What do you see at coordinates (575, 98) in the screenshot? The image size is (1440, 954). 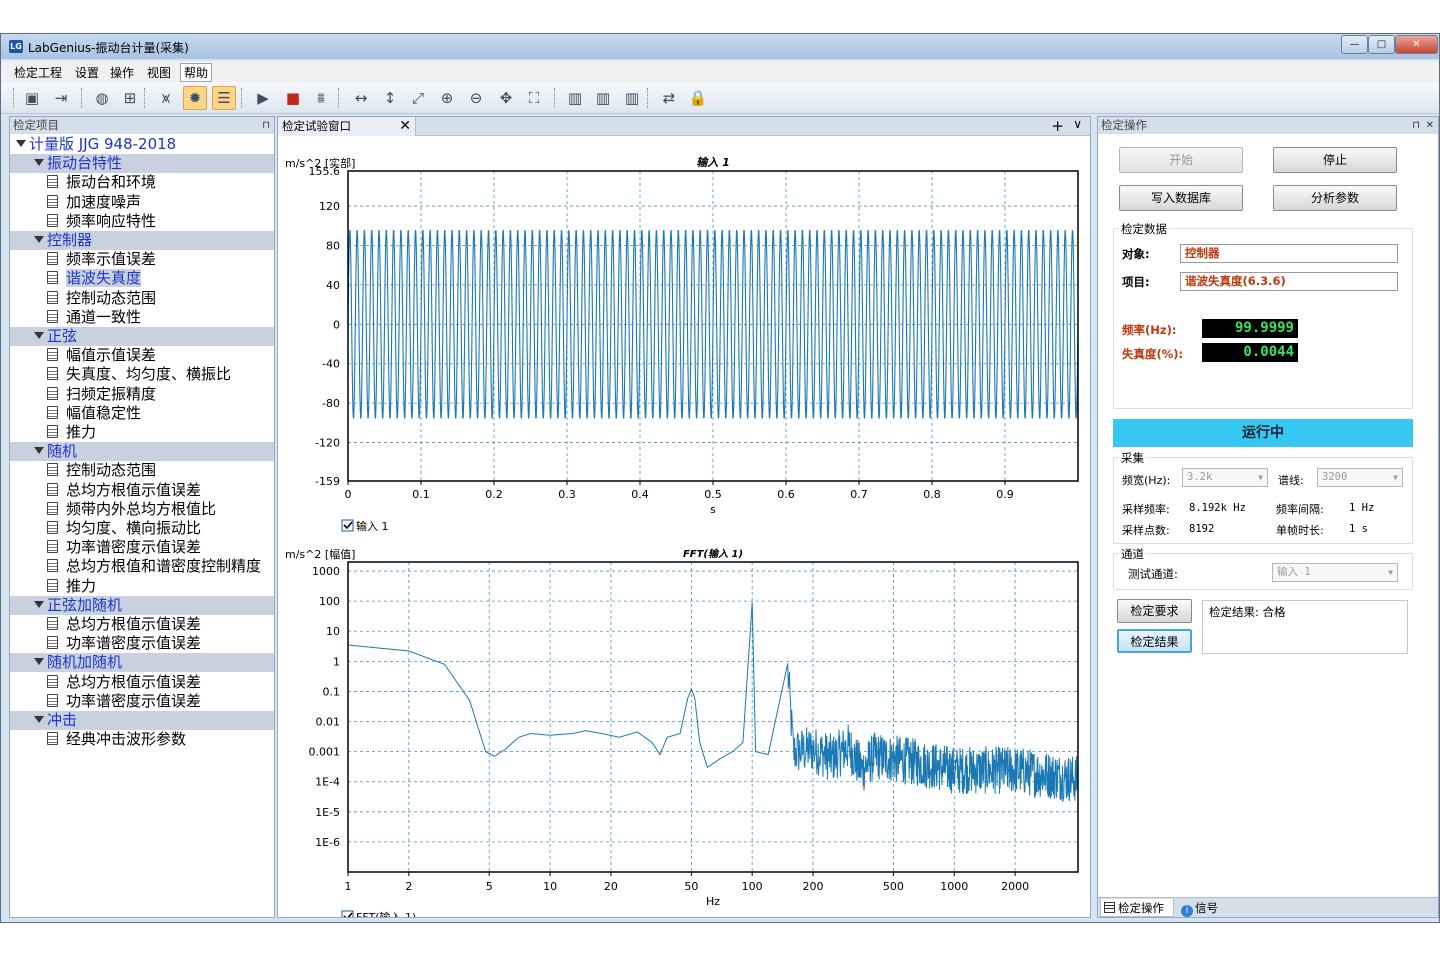 I see `grid1-icon: ▥` at bounding box center [575, 98].